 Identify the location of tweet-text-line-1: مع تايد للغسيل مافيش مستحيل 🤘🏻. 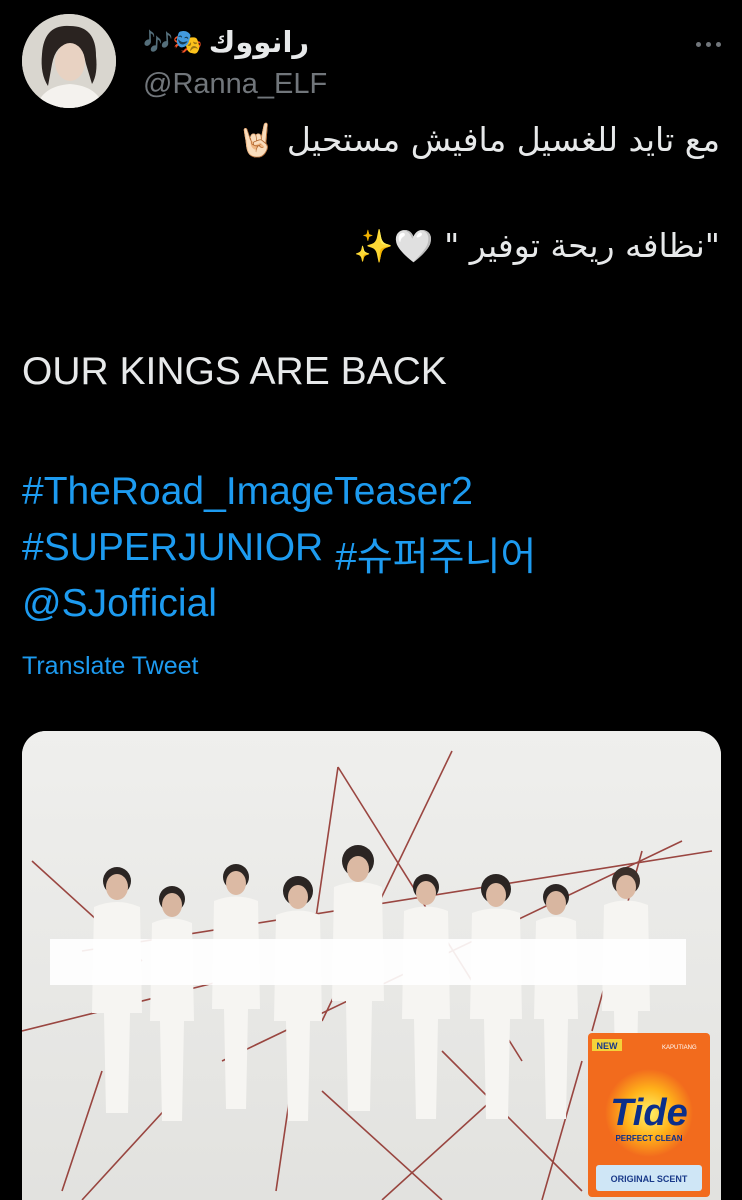
(478, 139).